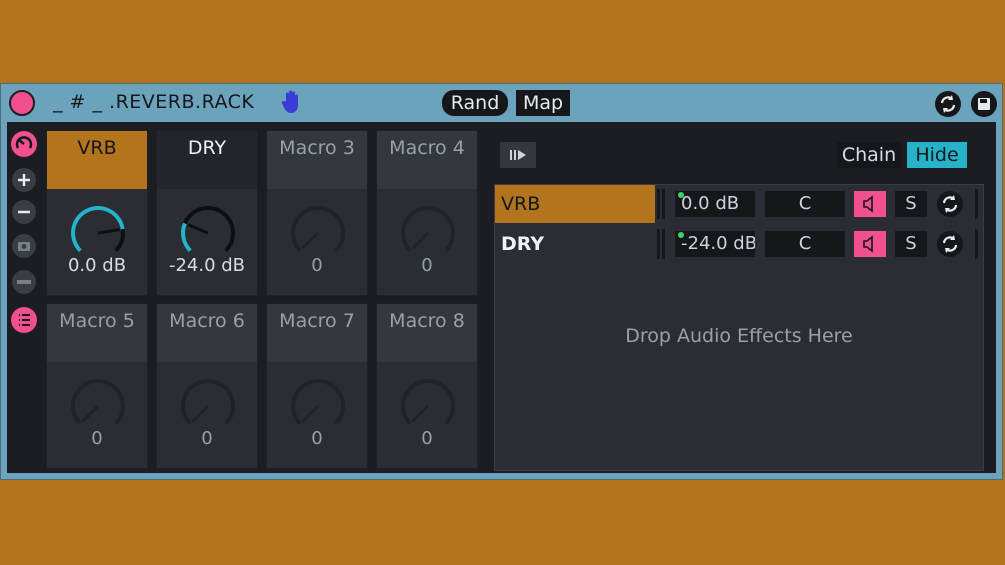 Image resolution: width=1005 pixels, height=565 pixels. What do you see at coordinates (22, 103) in the screenshot?
I see `device-power-button` at bounding box center [22, 103].